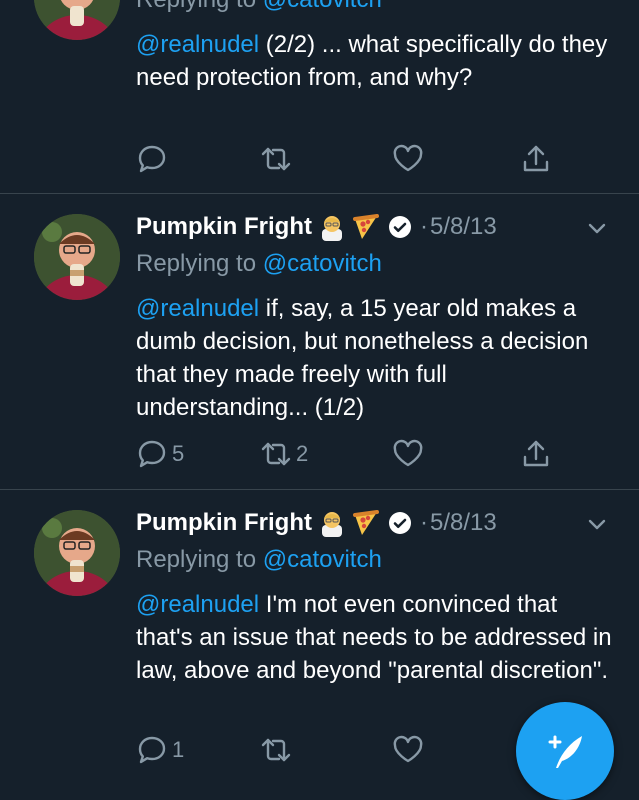 Image resolution: width=639 pixels, height=800 pixels. What do you see at coordinates (178, 749) in the screenshot?
I see `reply-count: 1` at bounding box center [178, 749].